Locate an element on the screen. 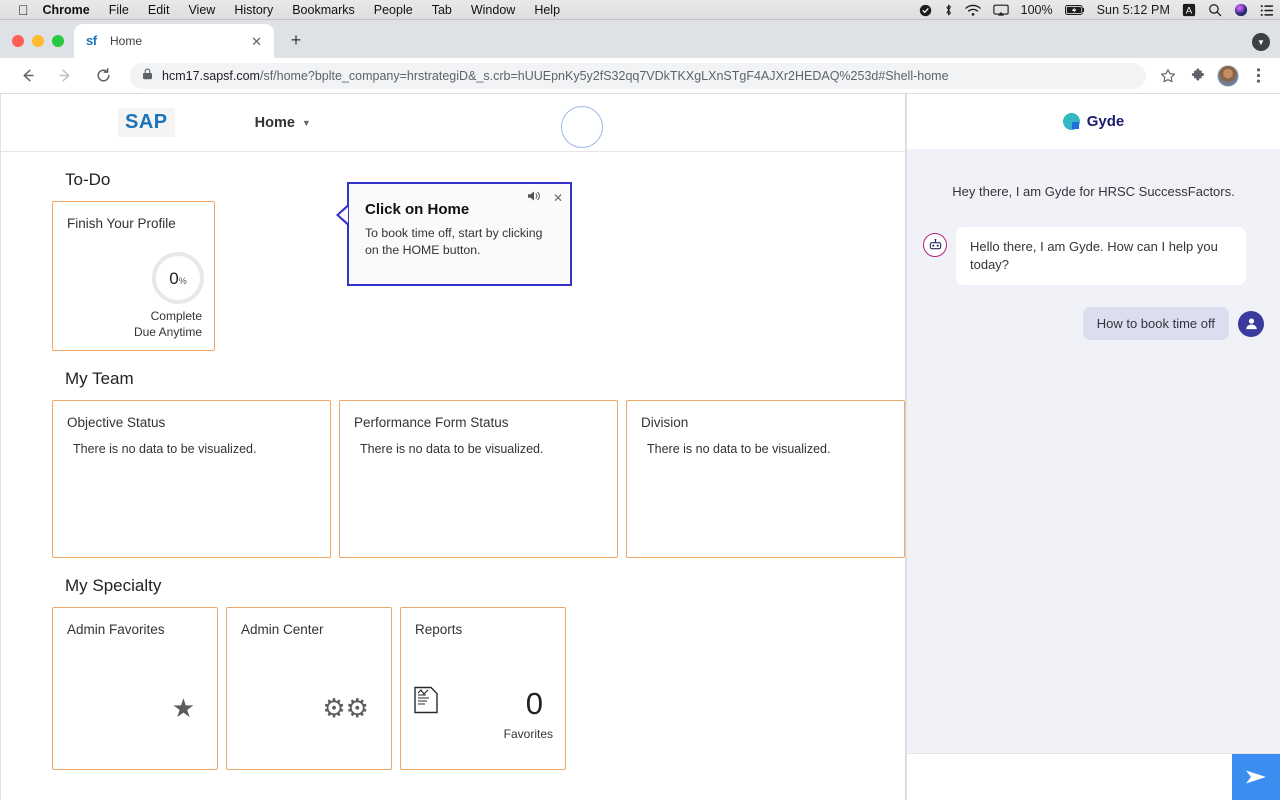  speaker-icon is located at coordinates (534, 197).